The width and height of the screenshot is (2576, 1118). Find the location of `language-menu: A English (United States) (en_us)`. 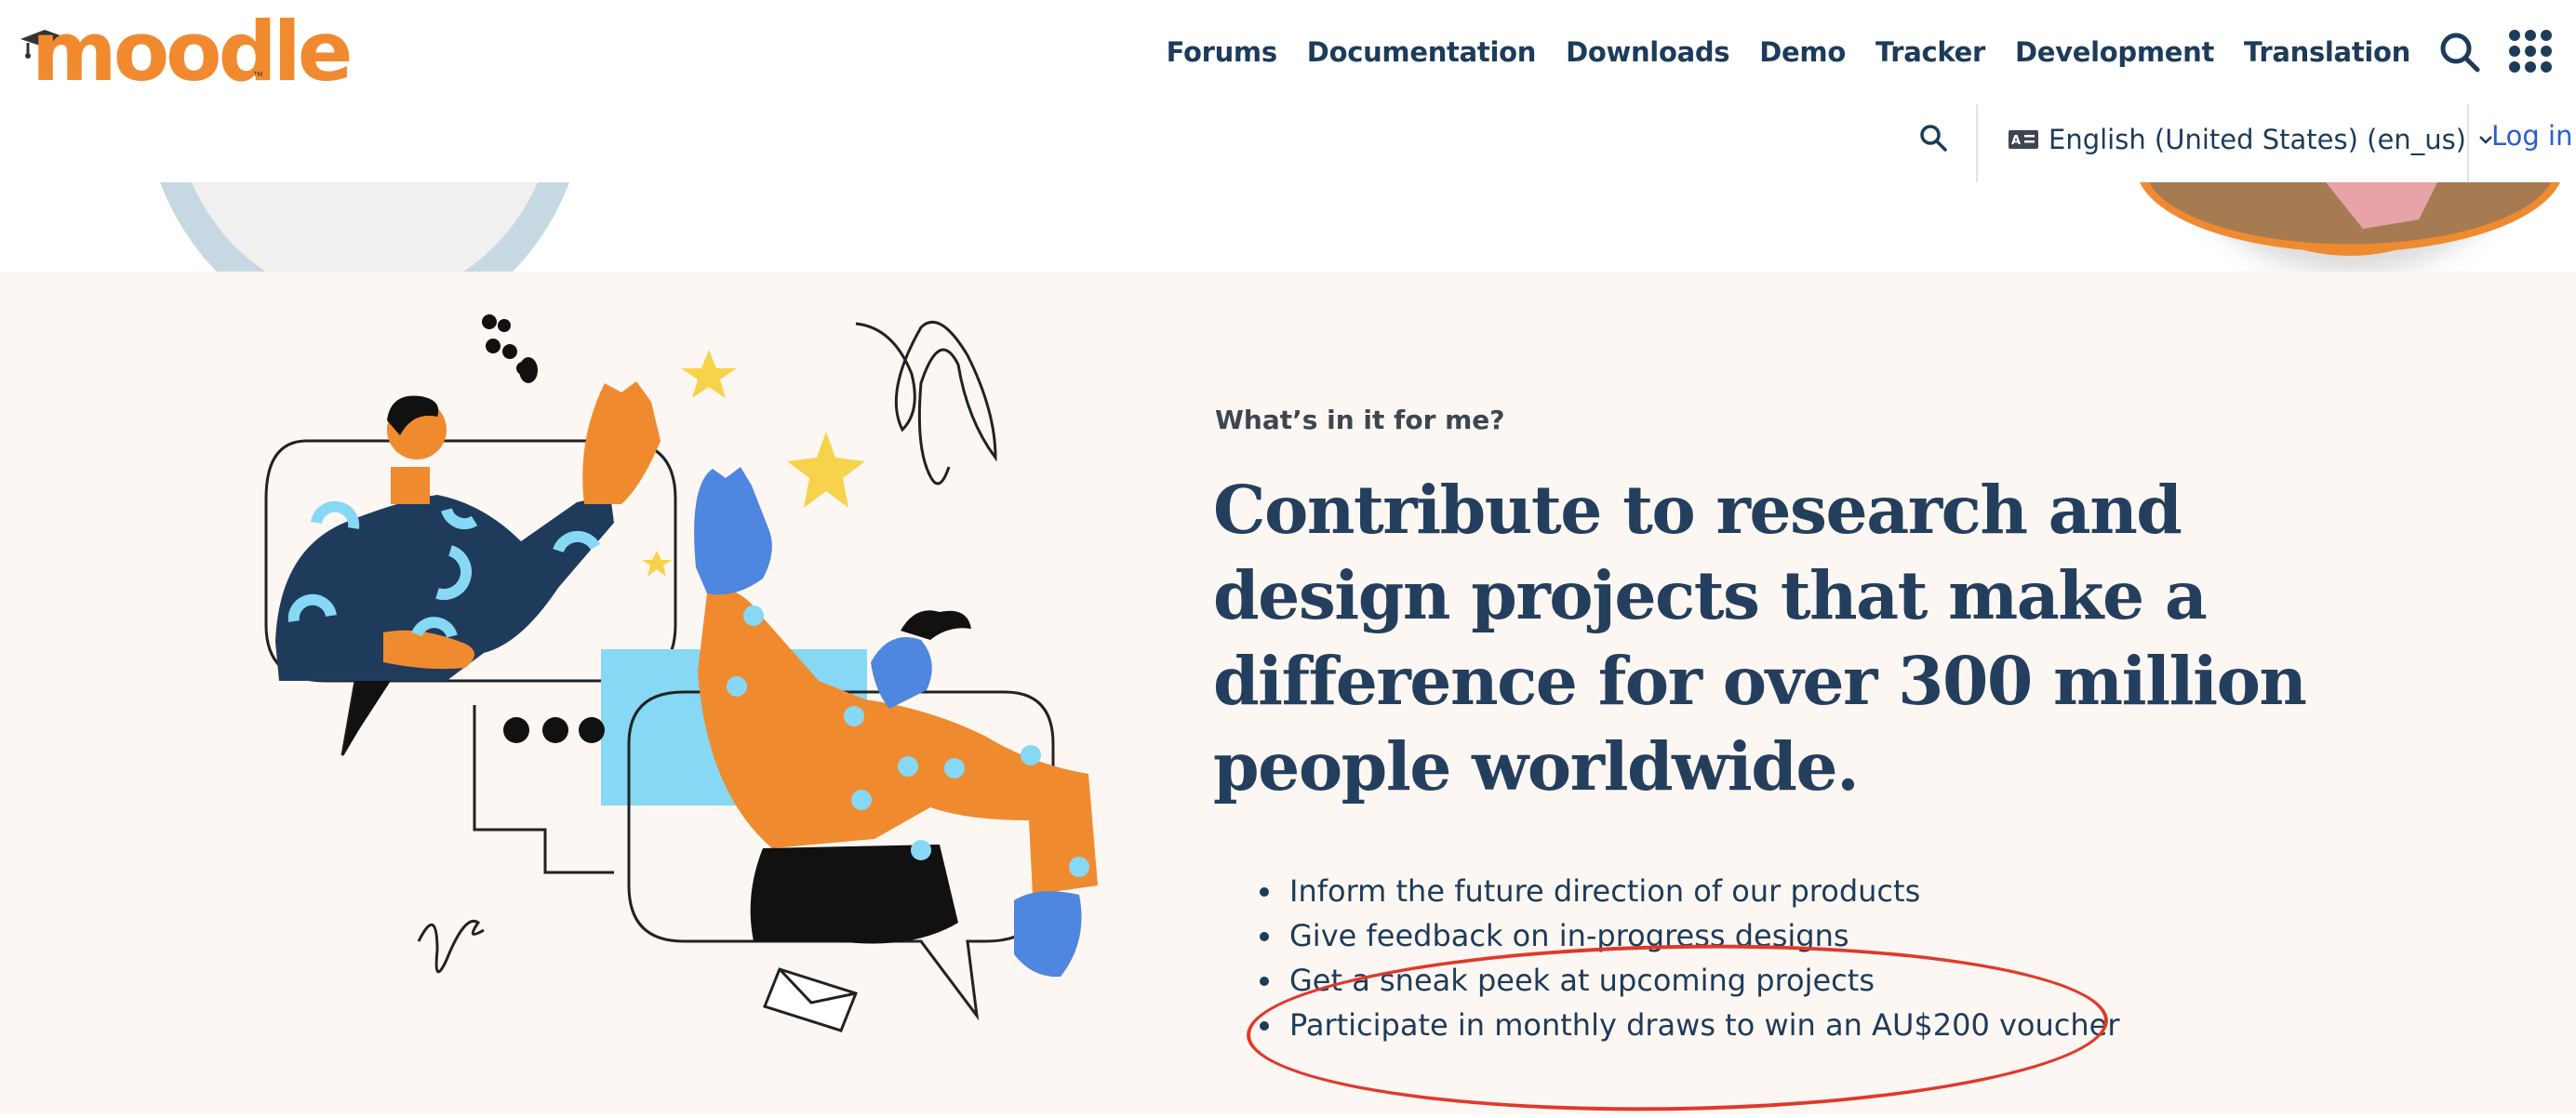

language-menu: A English (United States) (en_us) is located at coordinates (2251, 139).